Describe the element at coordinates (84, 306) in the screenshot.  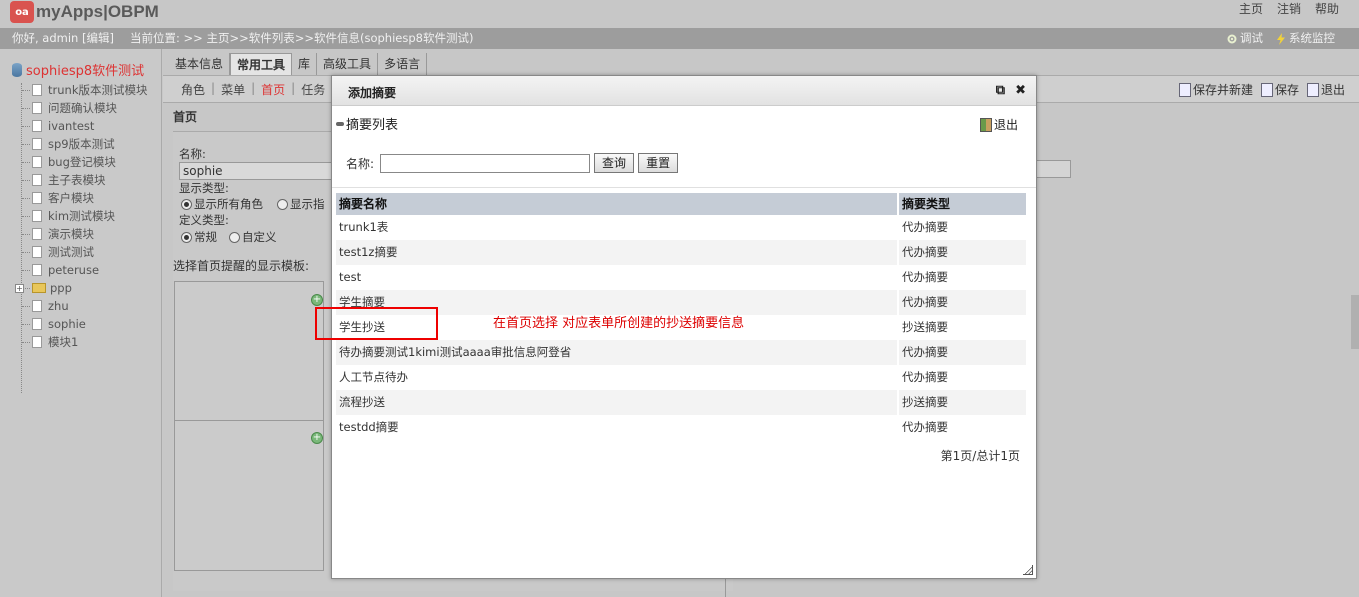
I see `tree-item: zhu` at that location.